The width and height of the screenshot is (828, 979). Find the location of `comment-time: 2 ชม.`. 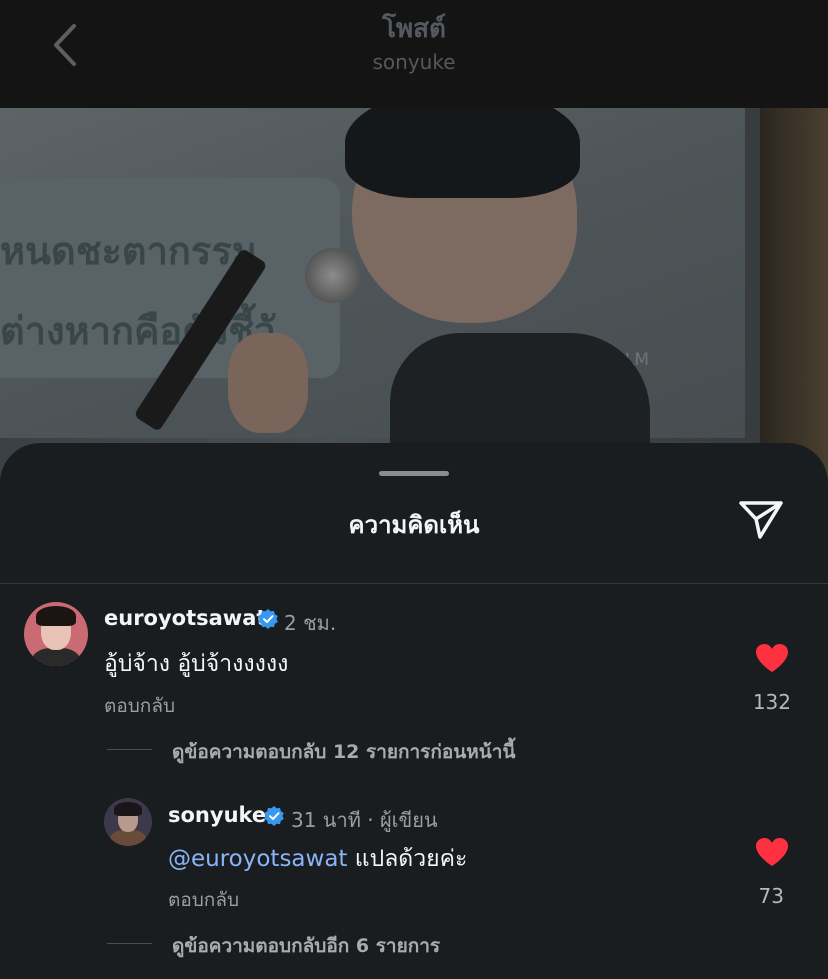

comment-time: 2 ชม. is located at coordinates (310, 623).